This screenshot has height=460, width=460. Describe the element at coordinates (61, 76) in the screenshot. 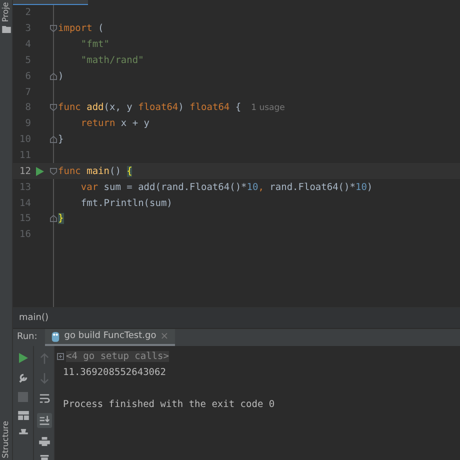

I see `code-line: )` at that location.